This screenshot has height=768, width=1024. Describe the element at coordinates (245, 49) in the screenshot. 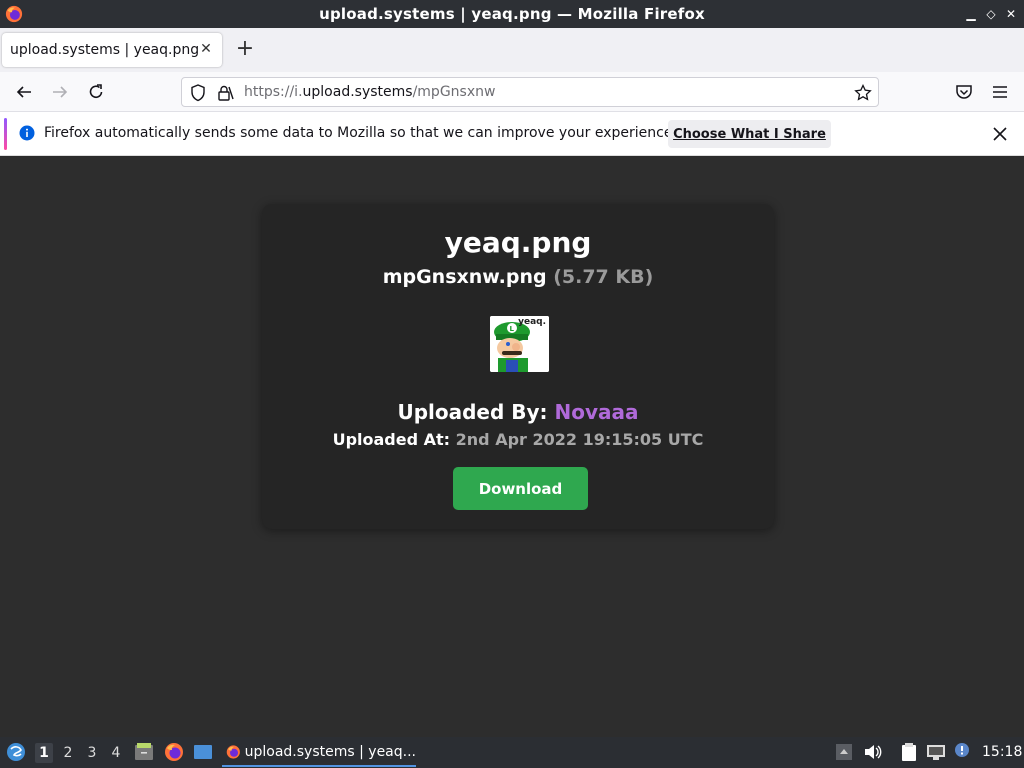

I see `new-tab-button: +` at that location.